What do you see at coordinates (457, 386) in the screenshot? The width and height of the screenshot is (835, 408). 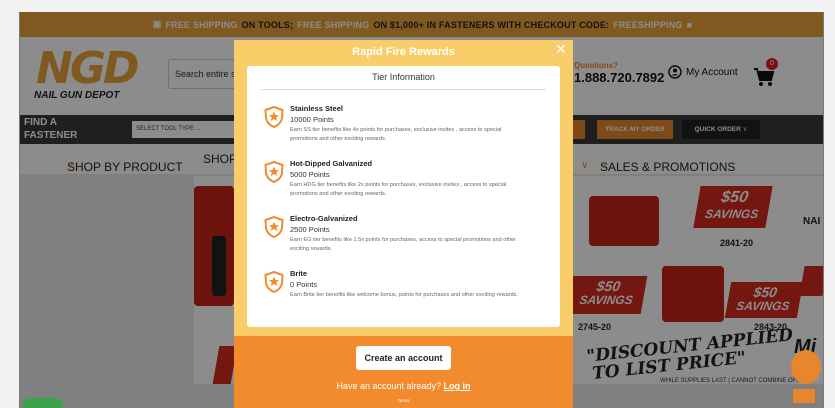 I see `login-link: Log in` at bounding box center [457, 386].